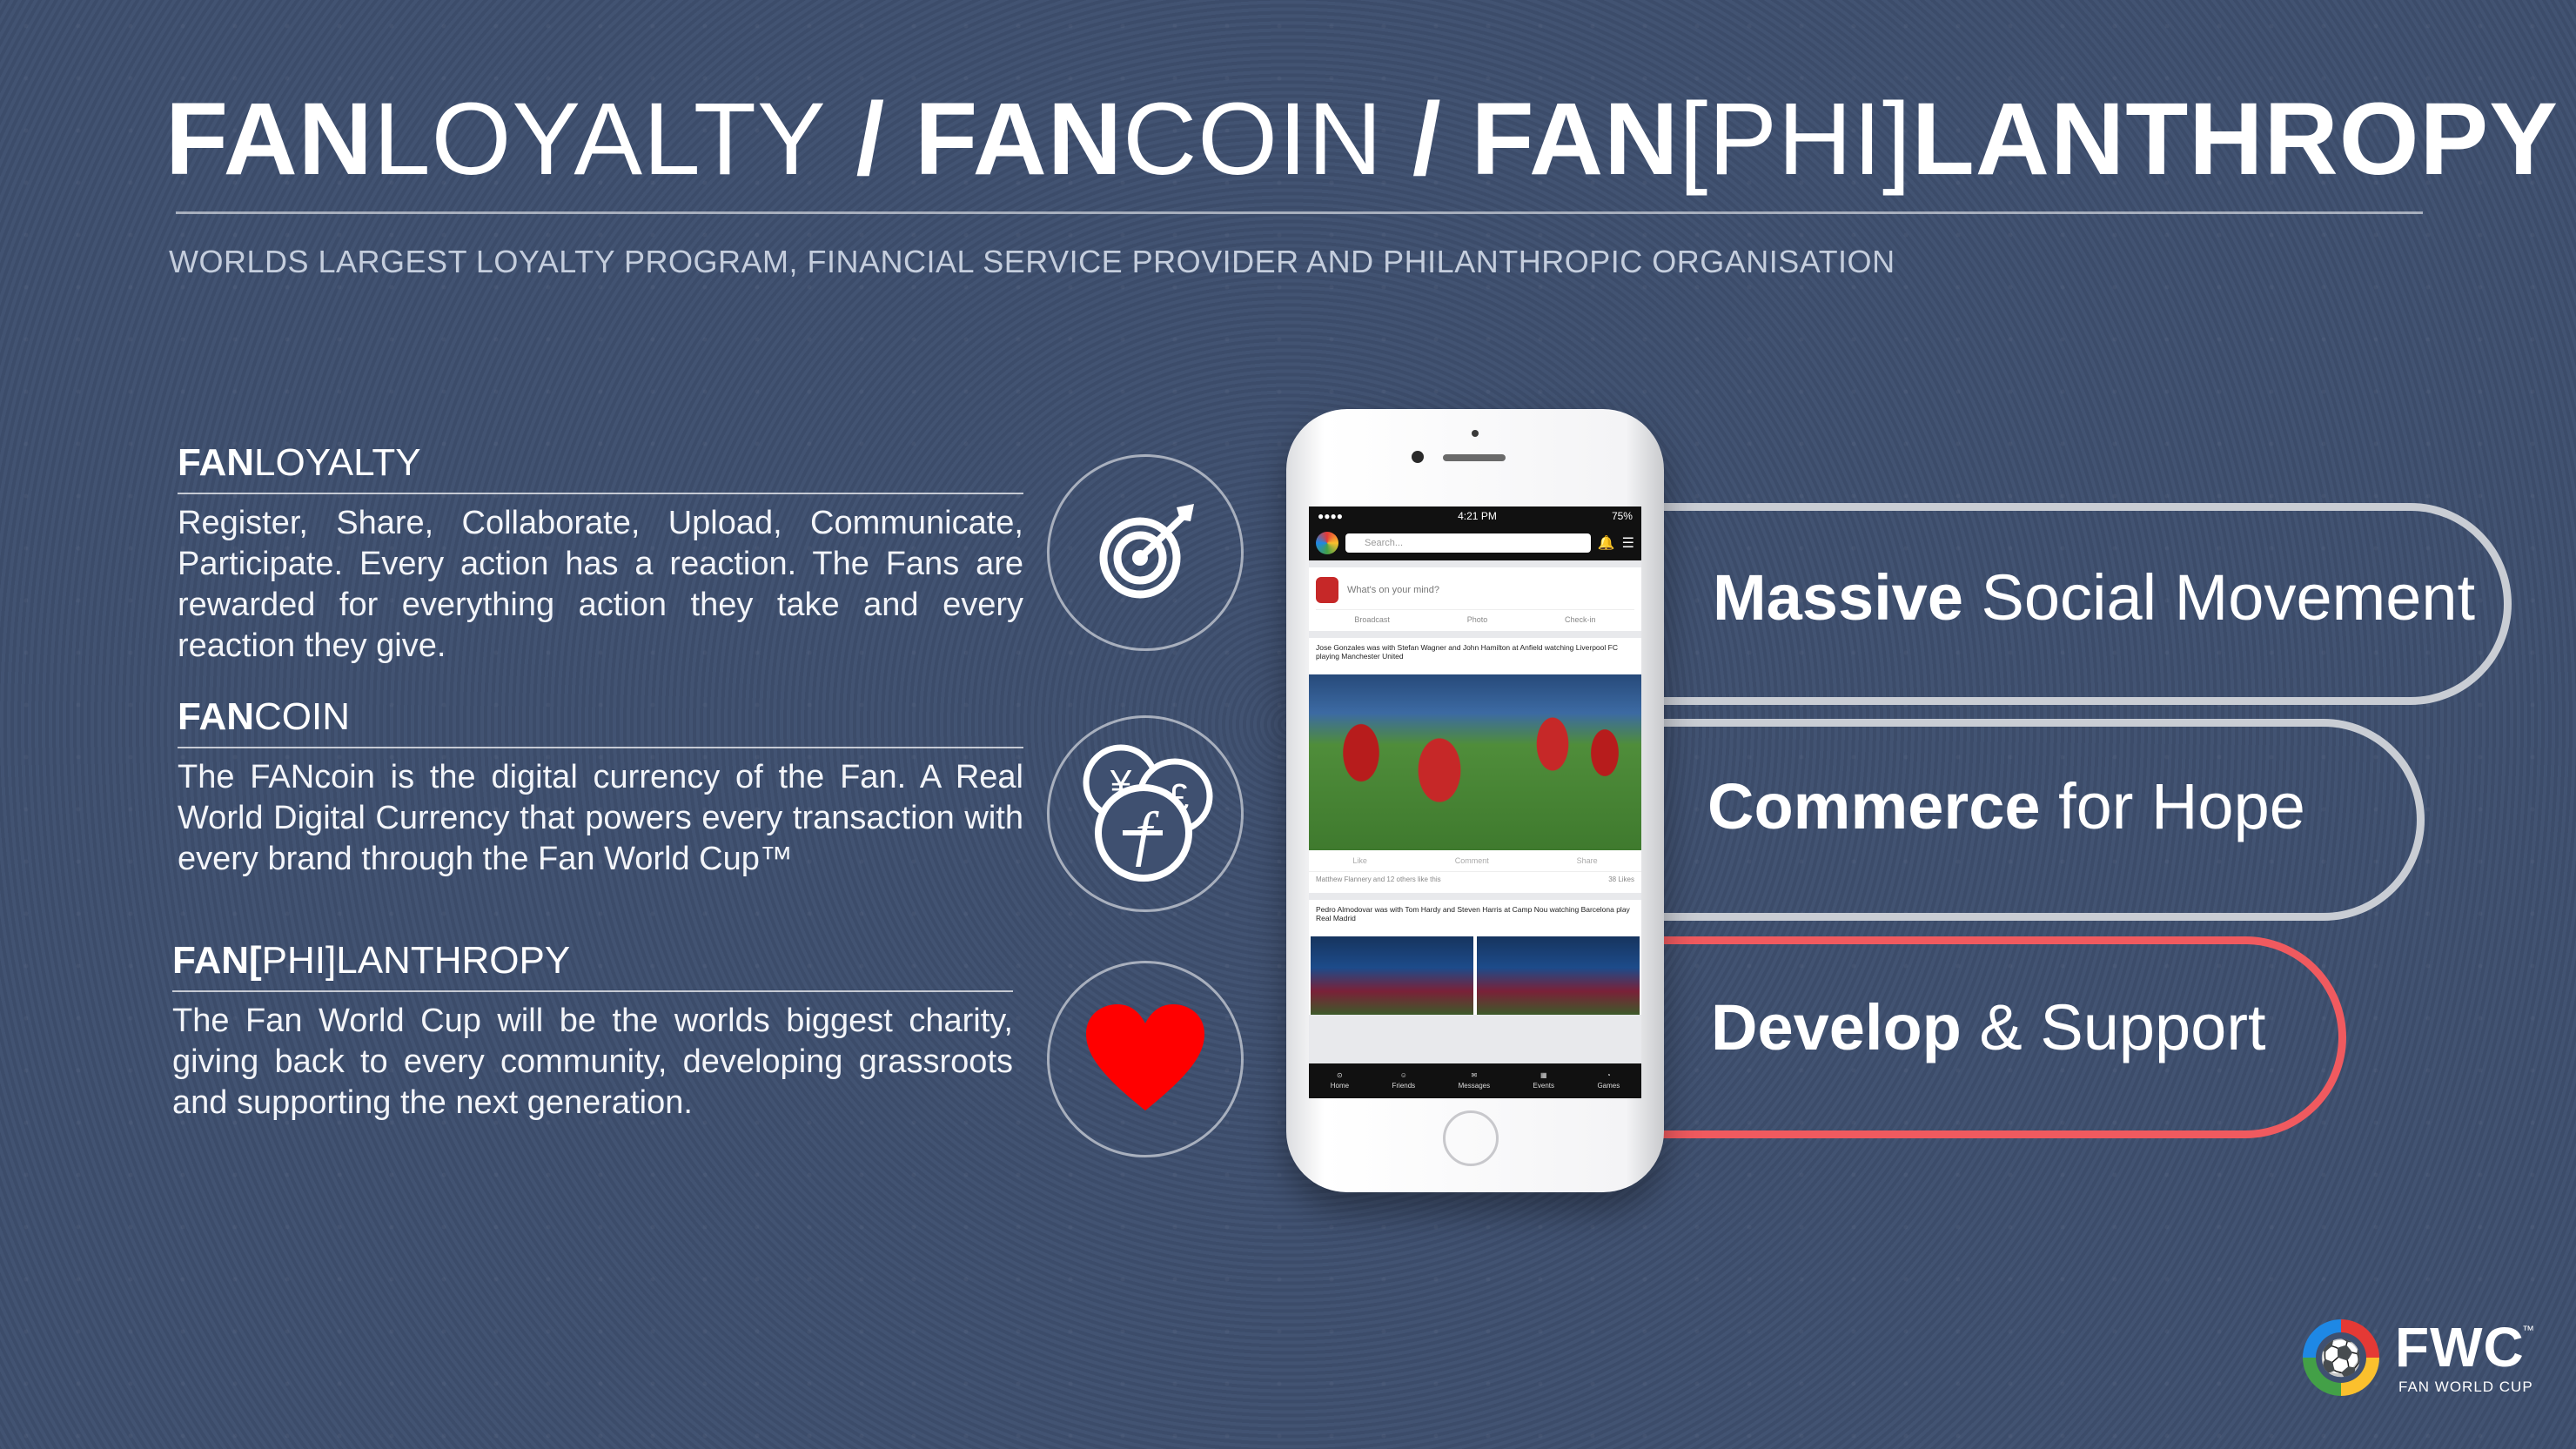 The height and width of the screenshot is (1449, 2576). I want to click on compose-actions: Broadcast Photo Check-in, so click(1475, 617).